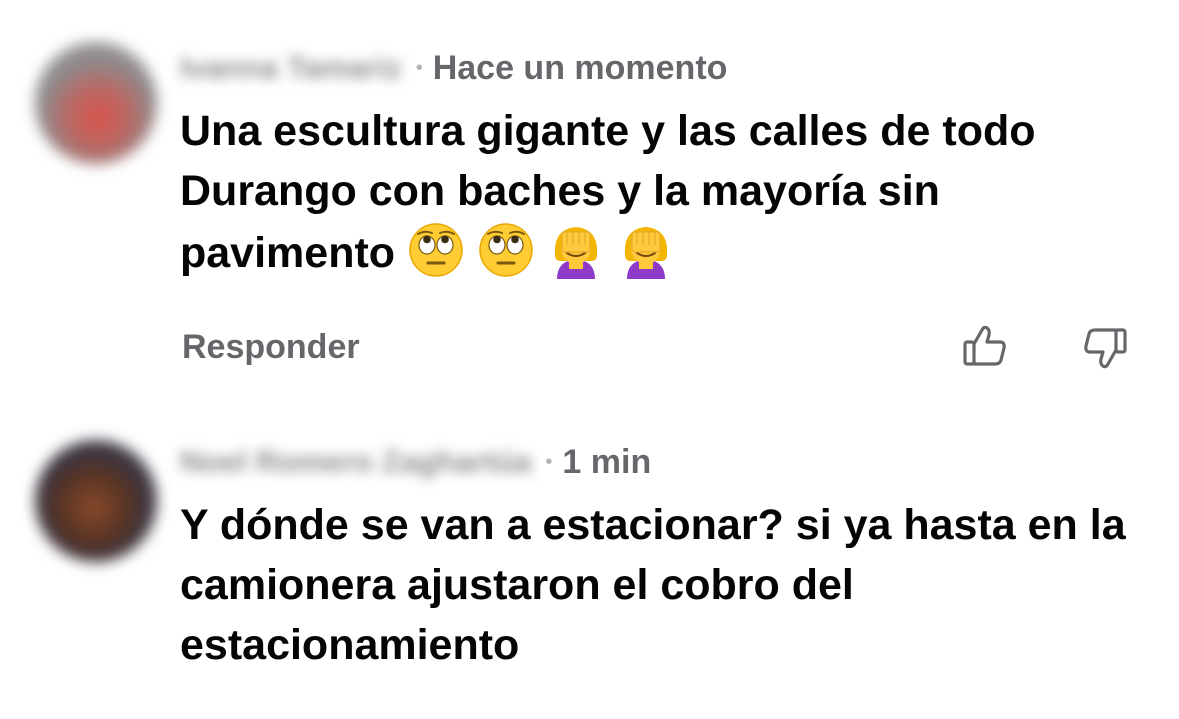 The width and height of the screenshot is (1179, 719). Describe the element at coordinates (580, 68) in the screenshot. I see `timestamp: Hace un momento` at that location.